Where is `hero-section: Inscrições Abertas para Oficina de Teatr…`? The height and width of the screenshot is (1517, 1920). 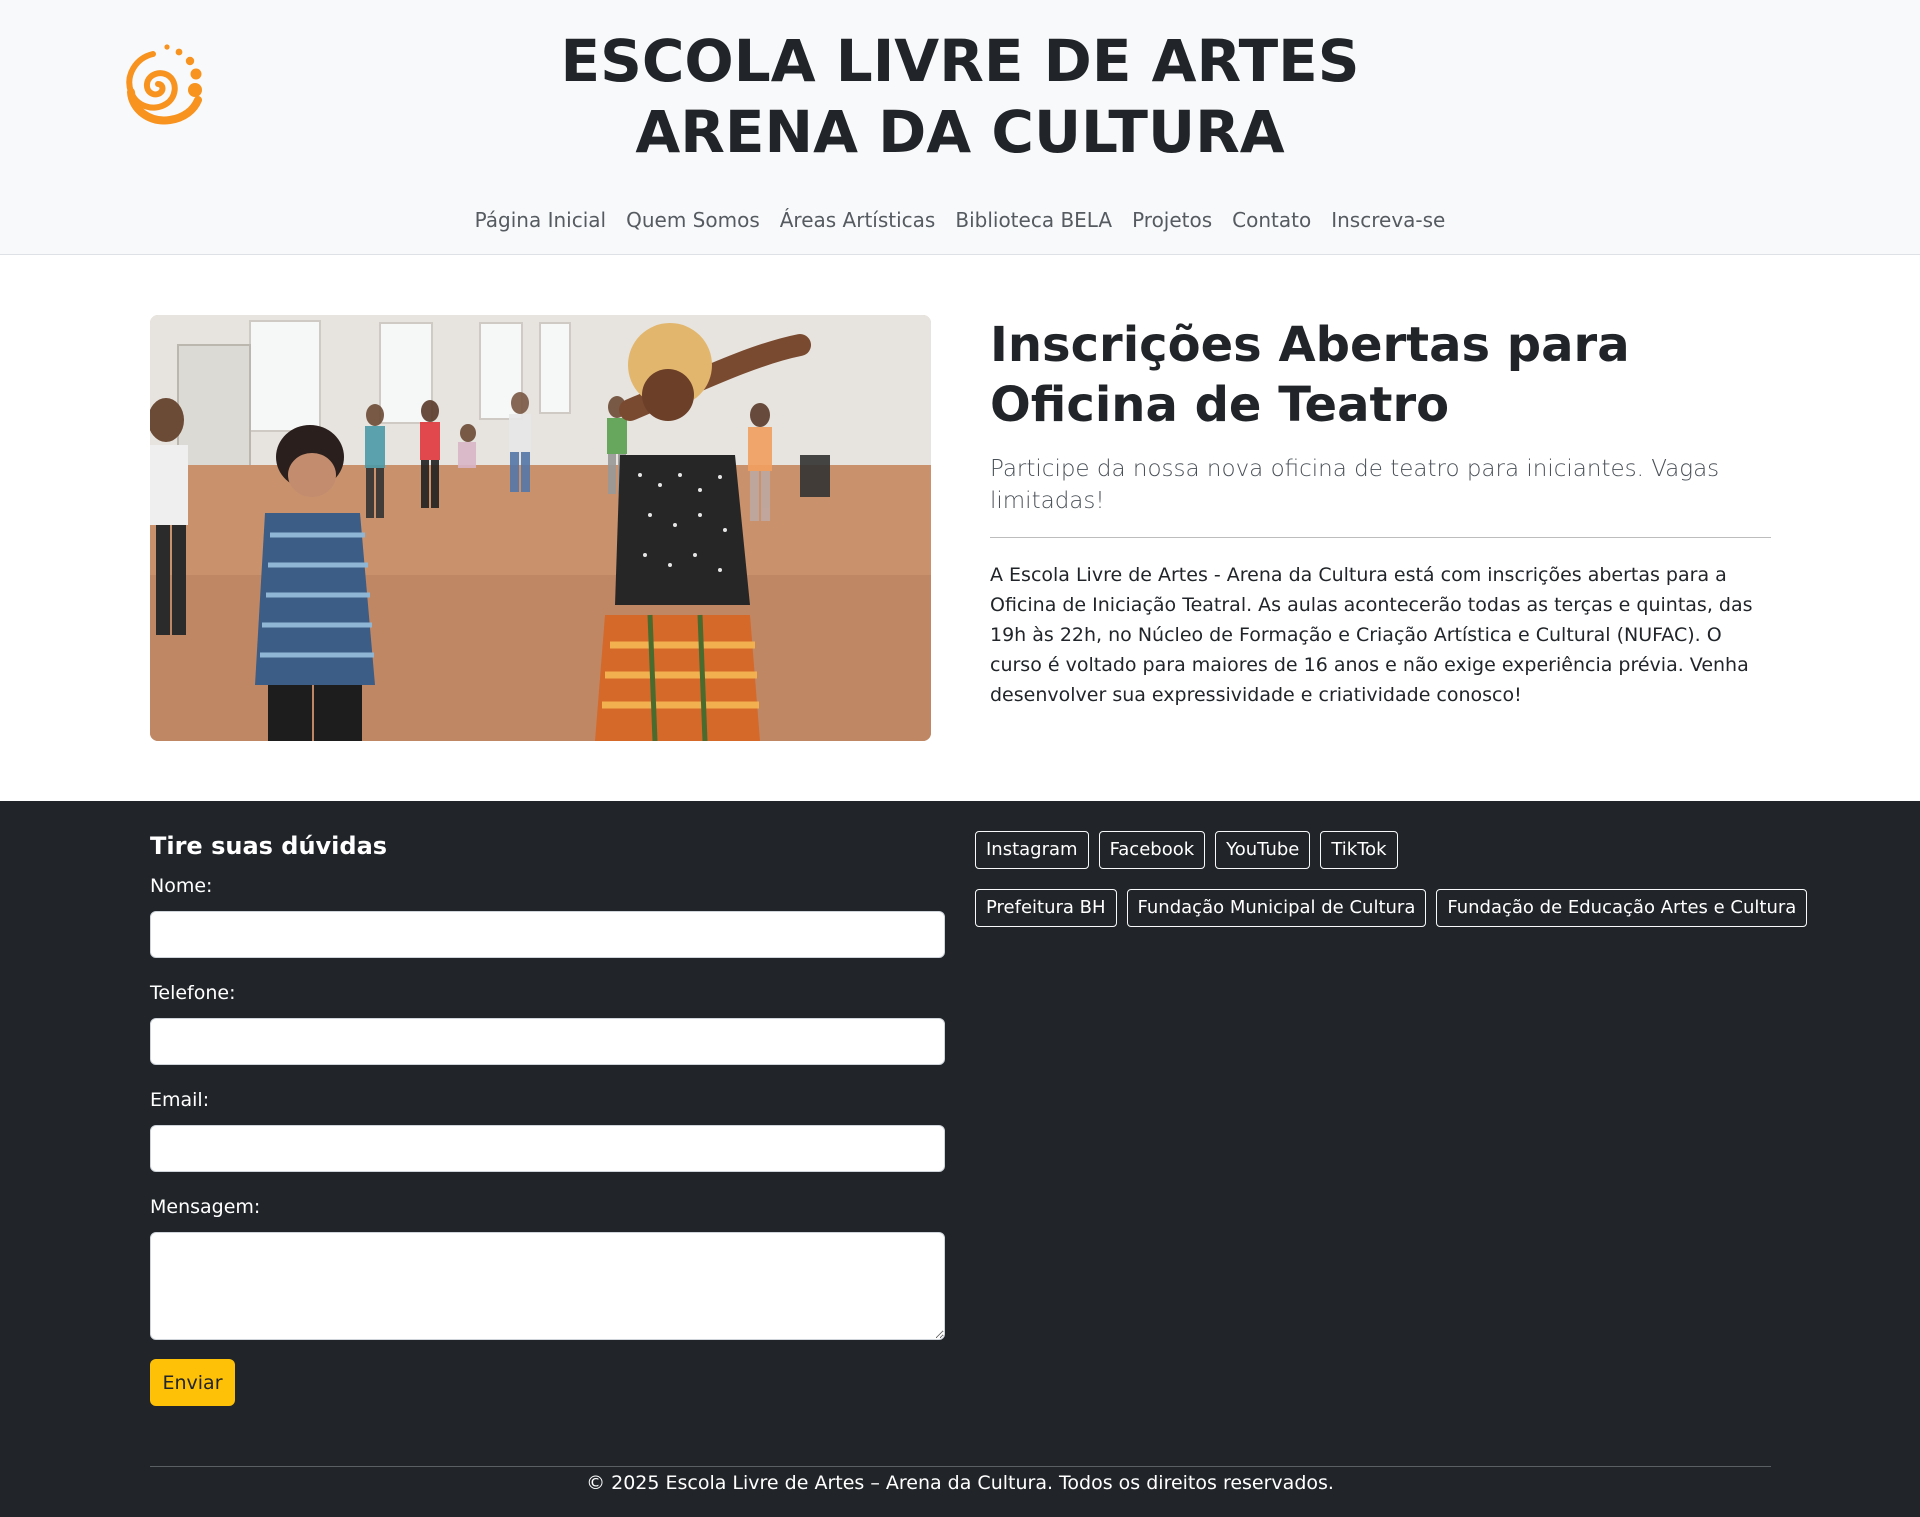 hero-section: Inscrições Abertas para Oficina de Teatr… is located at coordinates (1380, 512).